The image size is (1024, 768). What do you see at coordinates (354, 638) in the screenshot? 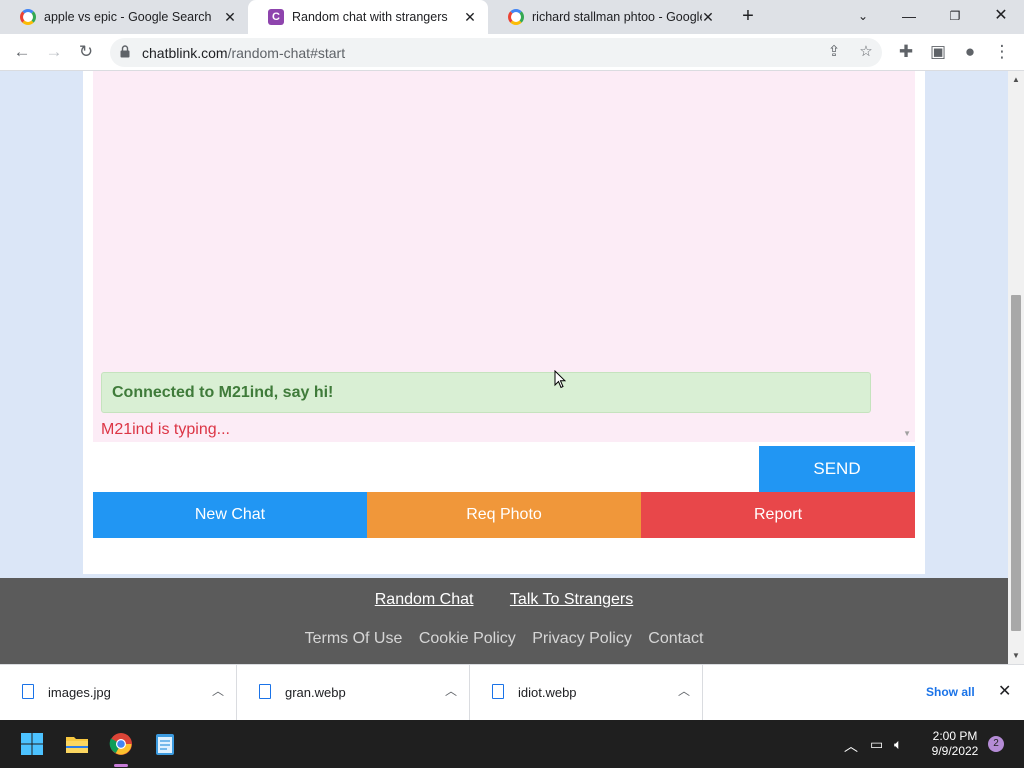
I see `footer-link-terms: Terms Of Use` at bounding box center [354, 638].